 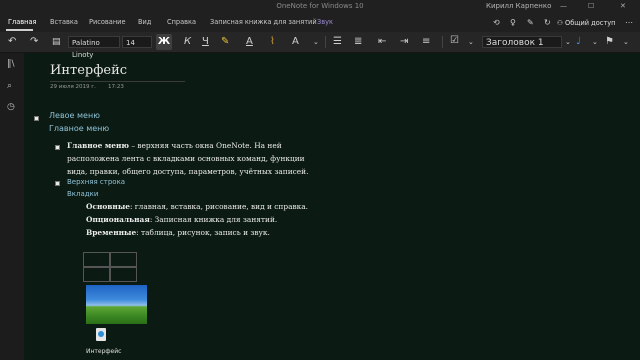 I want to click on title-underline, so click(x=117, y=81).